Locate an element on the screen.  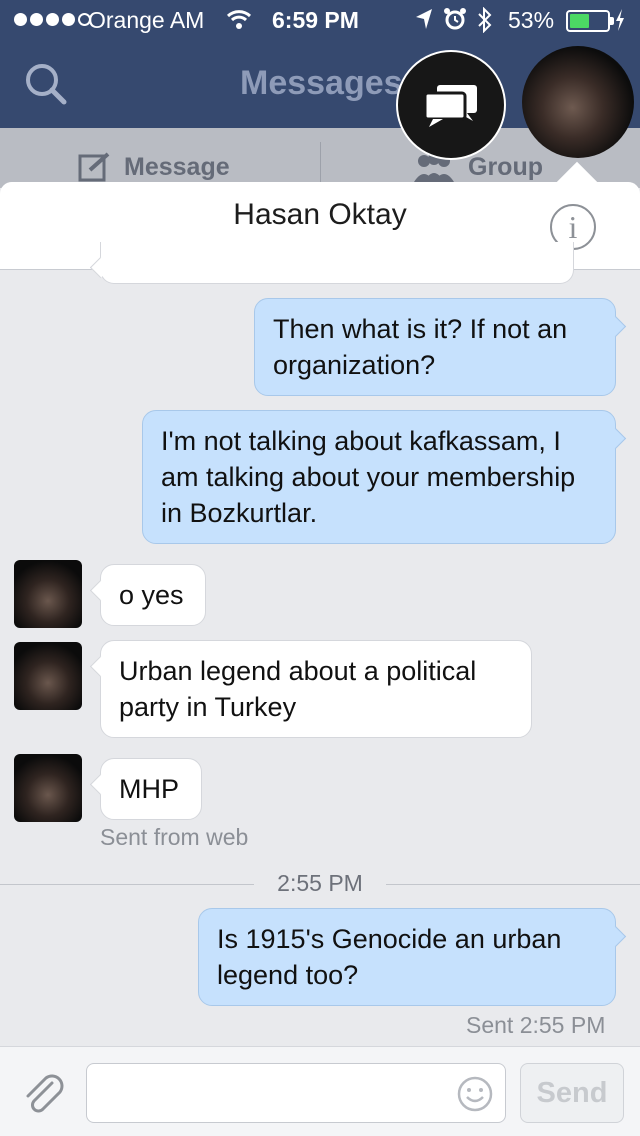
signal-strength-icon is located at coordinates (52, 19).